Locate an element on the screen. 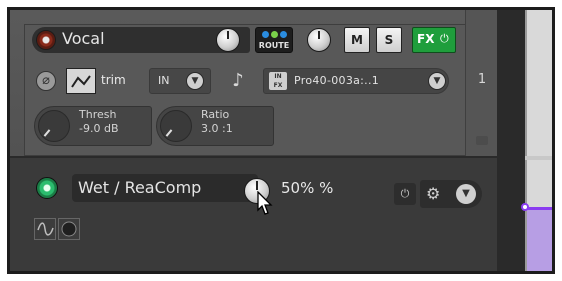  fx-chain-select: IN FX Pro40-003a:..1 ▼ is located at coordinates (356, 81).